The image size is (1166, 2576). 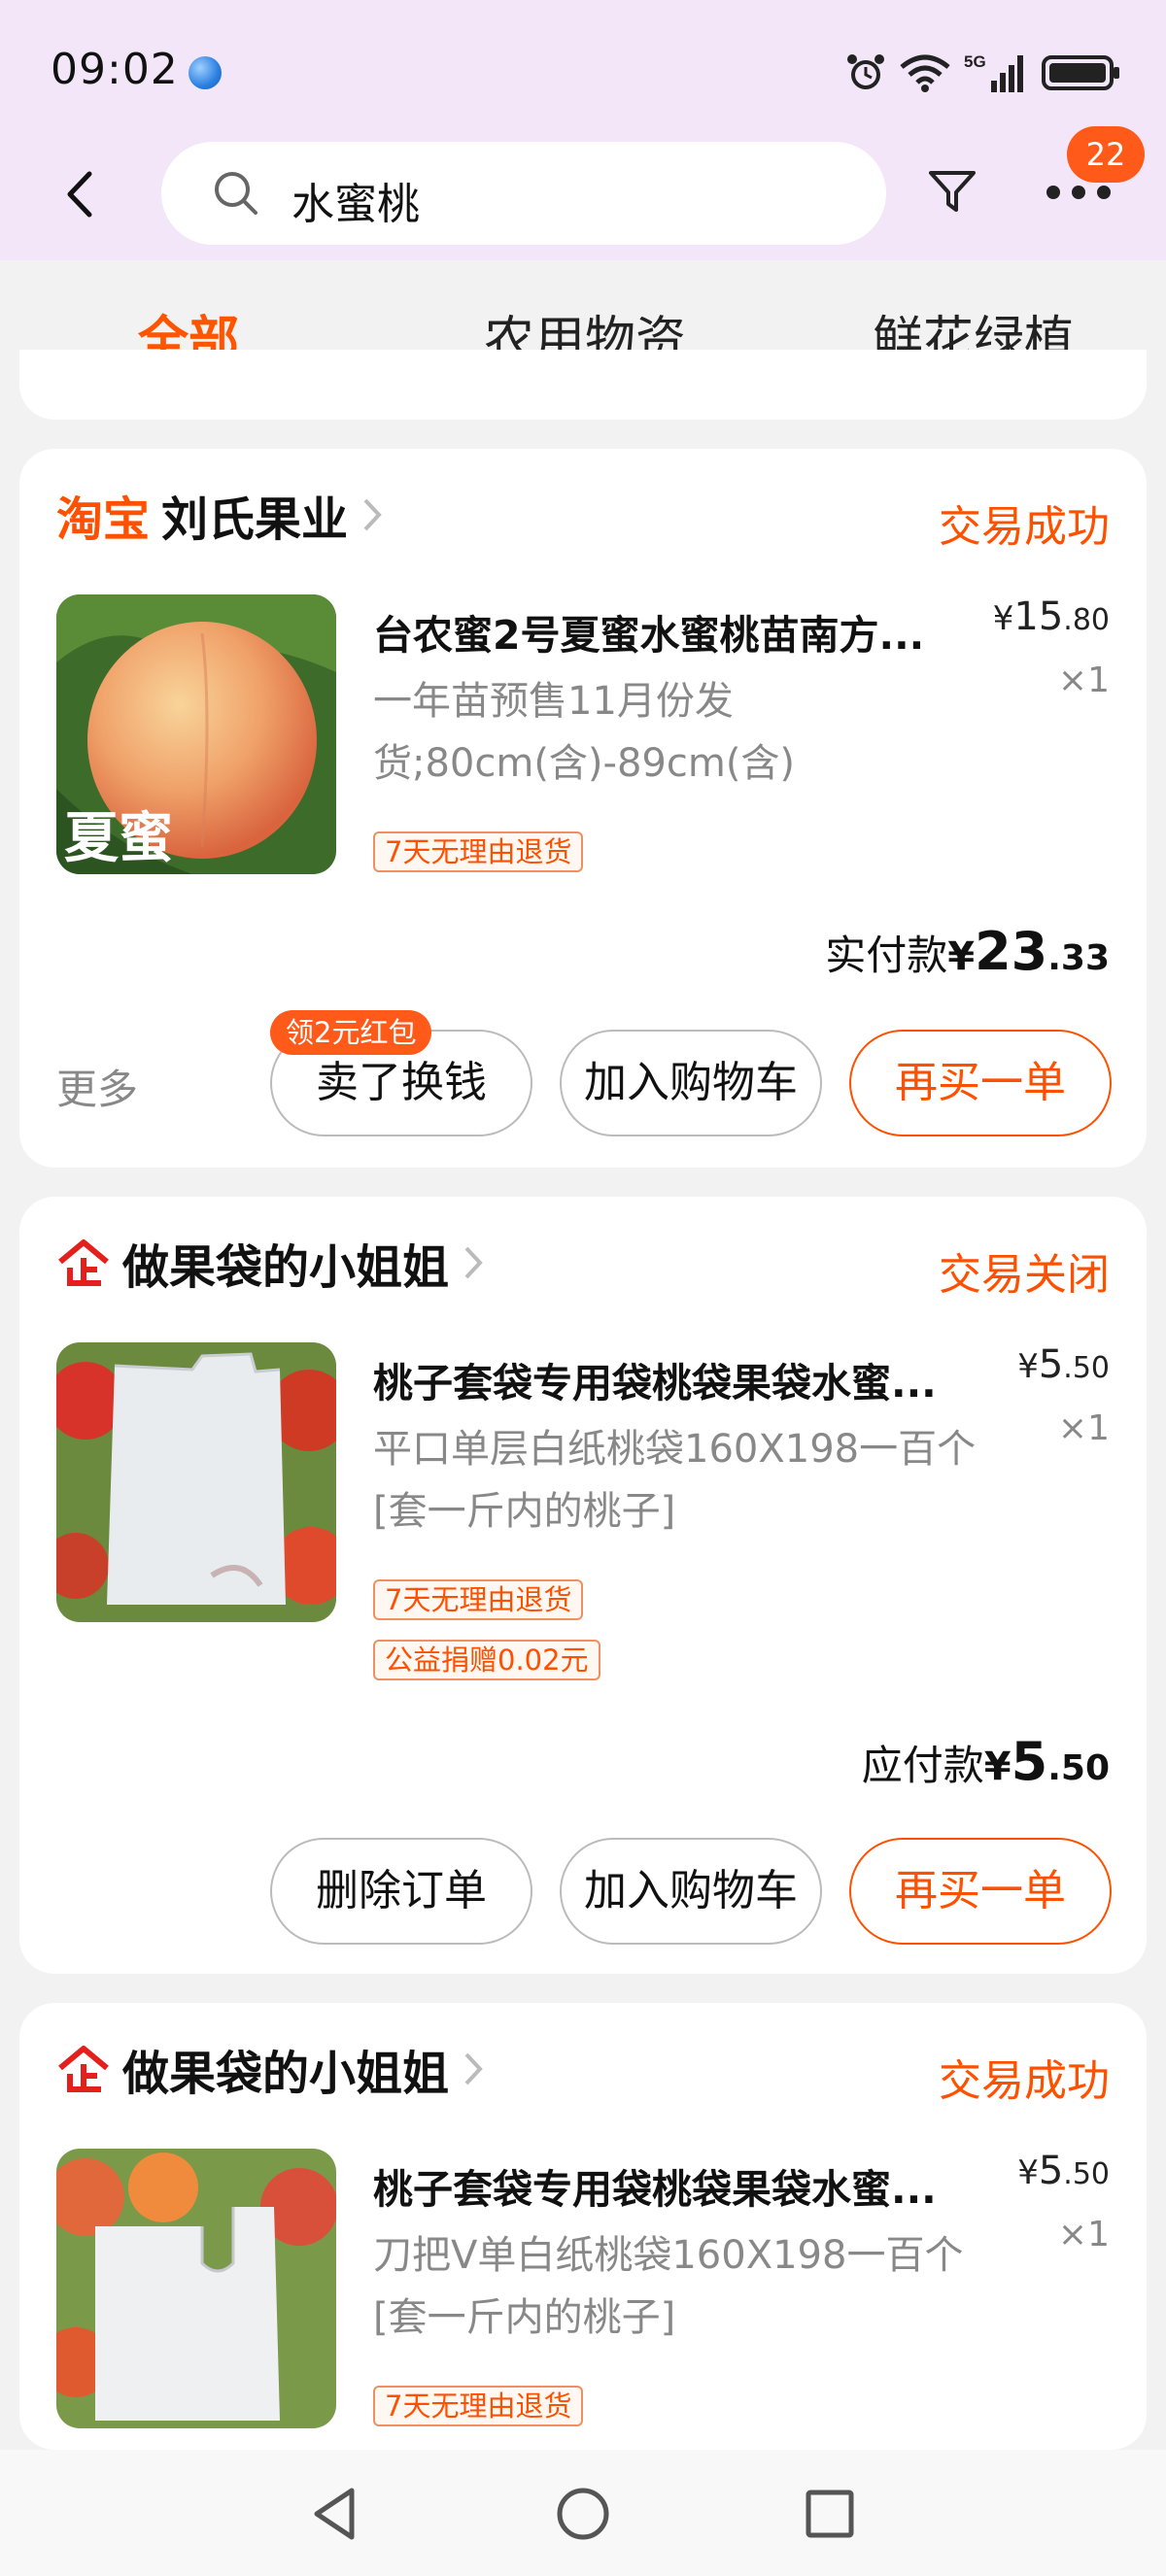 What do you see at coordinates (1024, 1275) in the screenshot?
I see `order-status: 交易关闭` at bounding box center [1024, 1275].